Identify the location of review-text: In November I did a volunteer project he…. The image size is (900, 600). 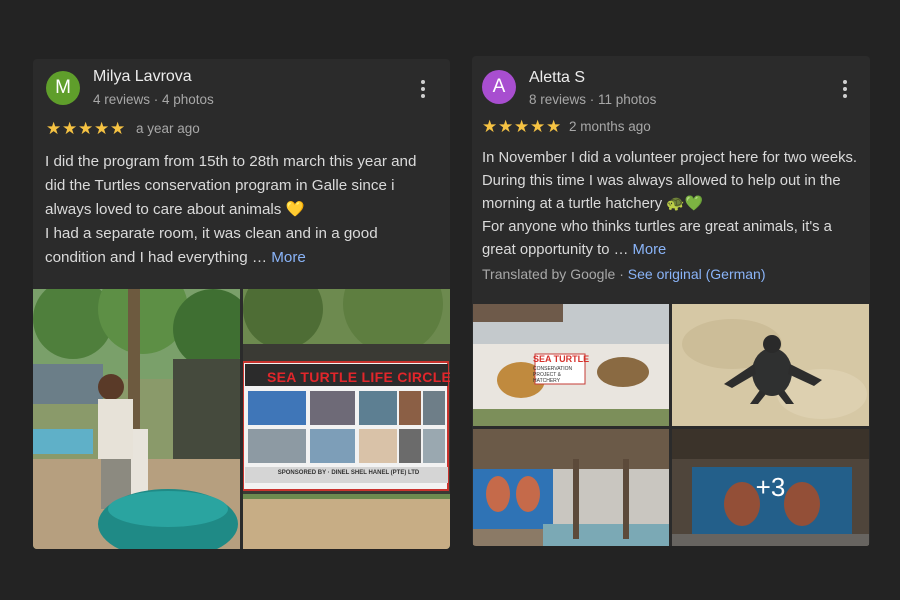
(670, 204).